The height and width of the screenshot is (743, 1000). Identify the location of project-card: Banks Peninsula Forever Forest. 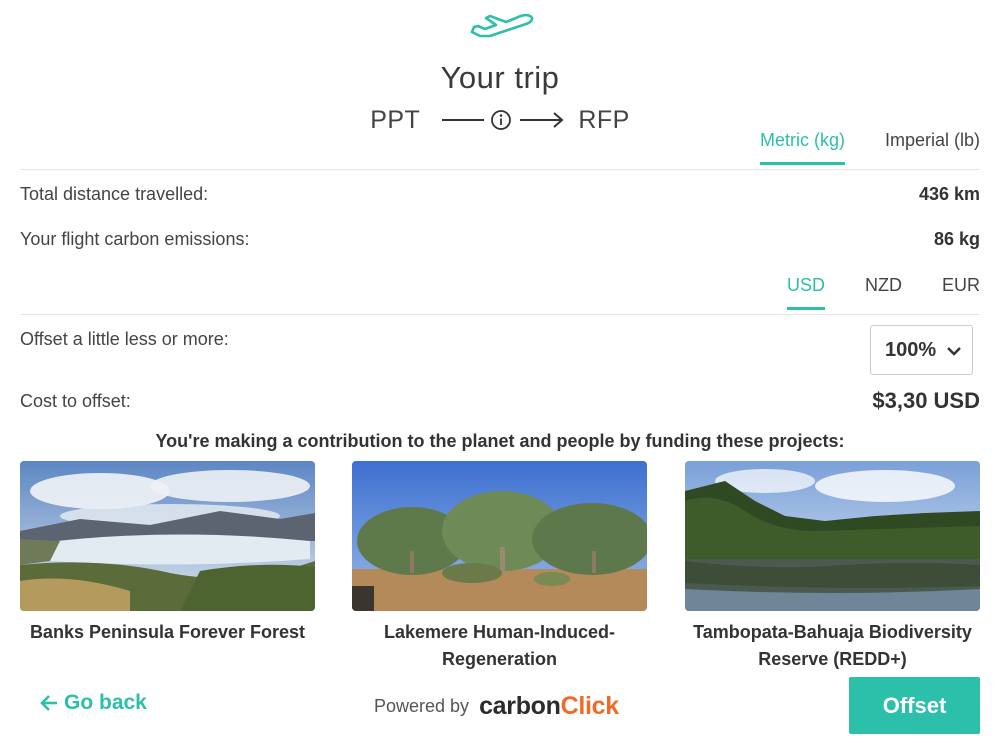
(167, 553).